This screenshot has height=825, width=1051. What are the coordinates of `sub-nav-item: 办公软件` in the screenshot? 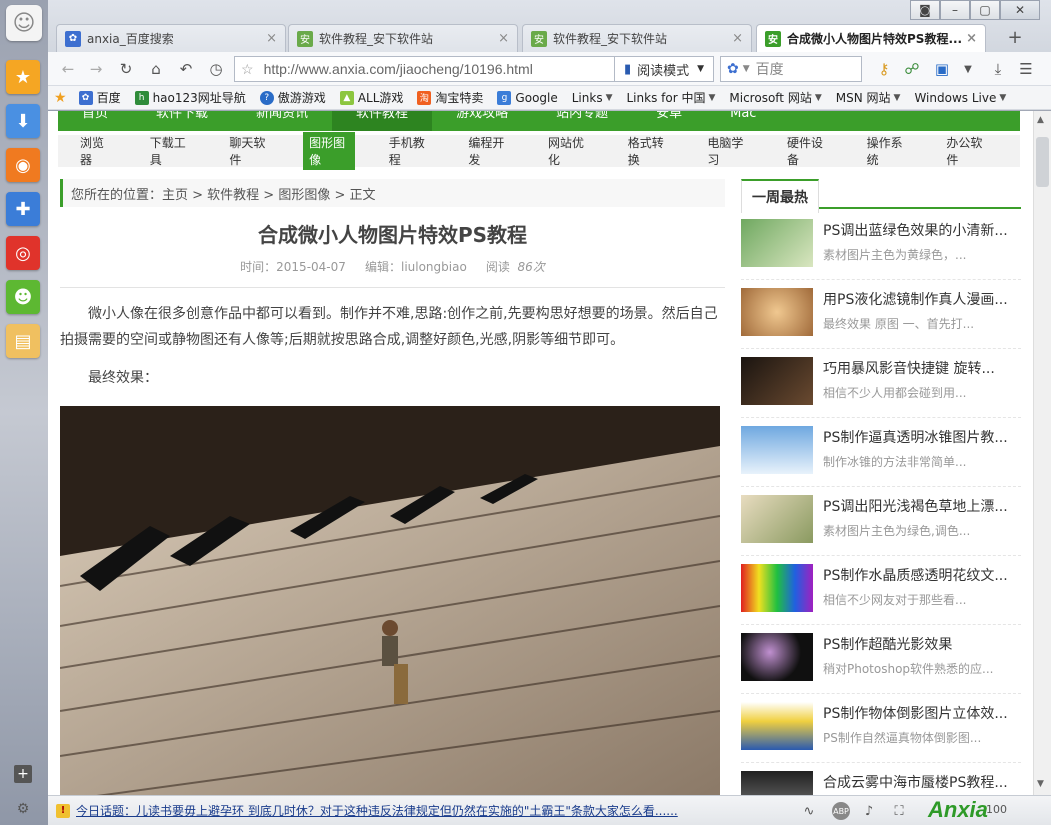 It's located at (966, 151).